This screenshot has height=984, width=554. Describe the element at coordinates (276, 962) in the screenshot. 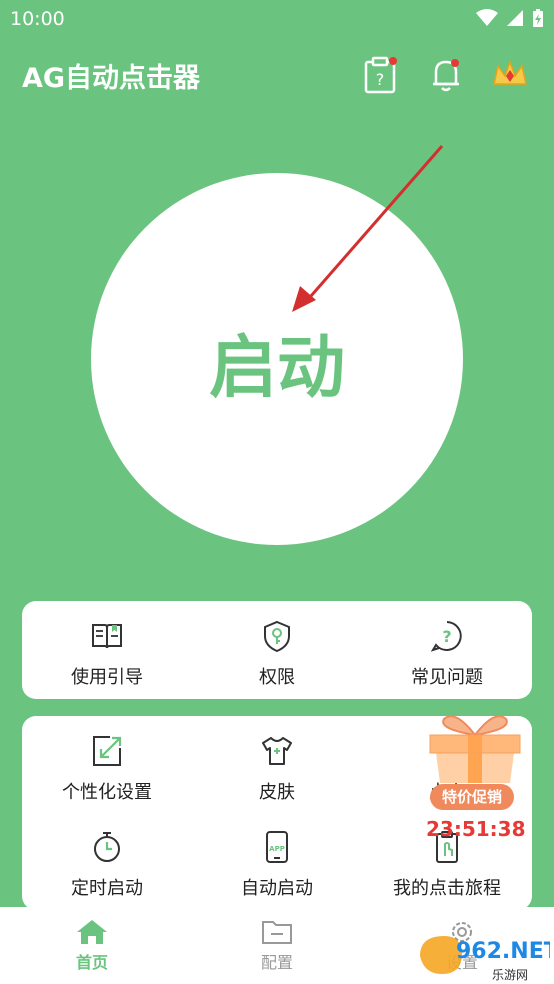

I see `nav-config-label: 配置` at that location.